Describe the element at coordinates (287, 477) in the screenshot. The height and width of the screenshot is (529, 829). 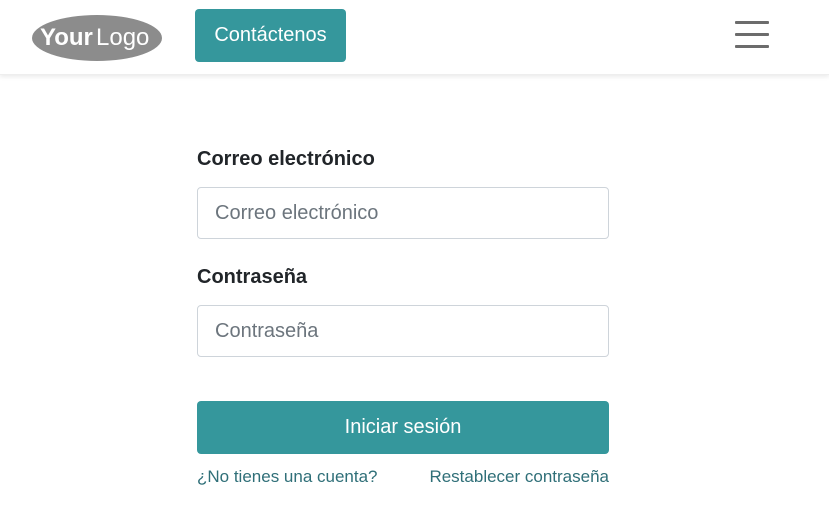
I see `no-account-link: ¿No tienes una cuenta?` at that location.